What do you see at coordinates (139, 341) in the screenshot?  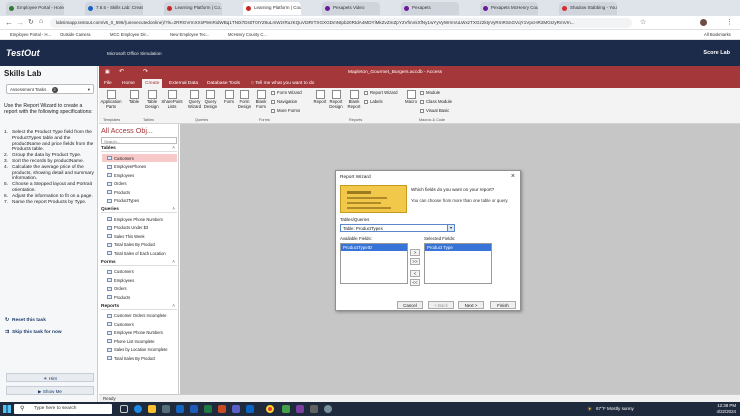 I see `nav-item: Phone List Incomplete` at bounding box center [139, 341].